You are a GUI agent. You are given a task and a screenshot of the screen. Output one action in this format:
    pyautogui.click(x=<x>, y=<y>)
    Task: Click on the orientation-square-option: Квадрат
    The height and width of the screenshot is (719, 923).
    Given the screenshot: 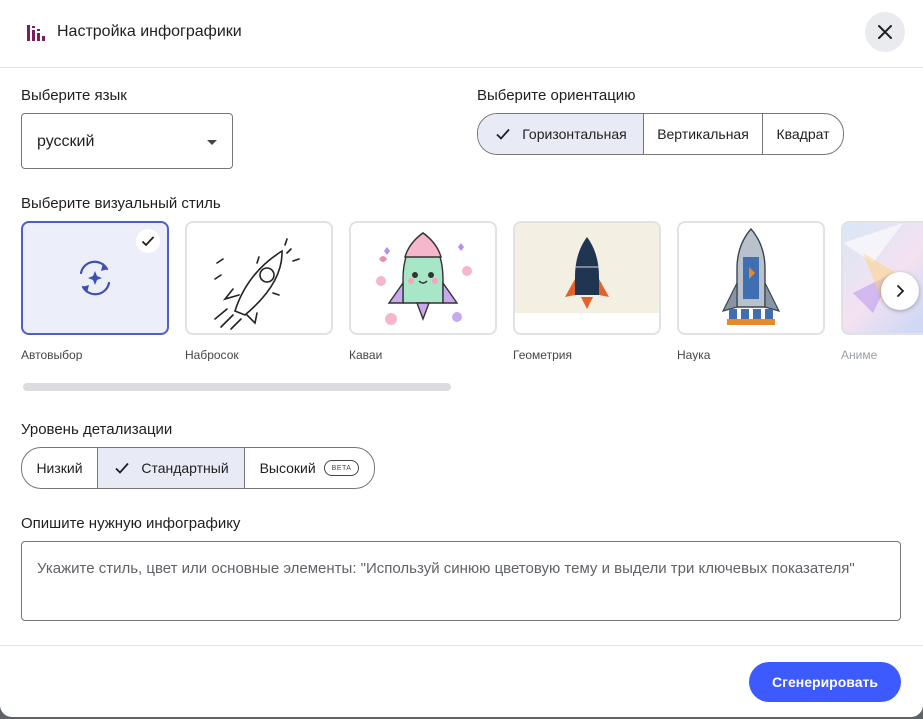 What is the action you would take?
    pyautogui.click(x=802, y=134)
    